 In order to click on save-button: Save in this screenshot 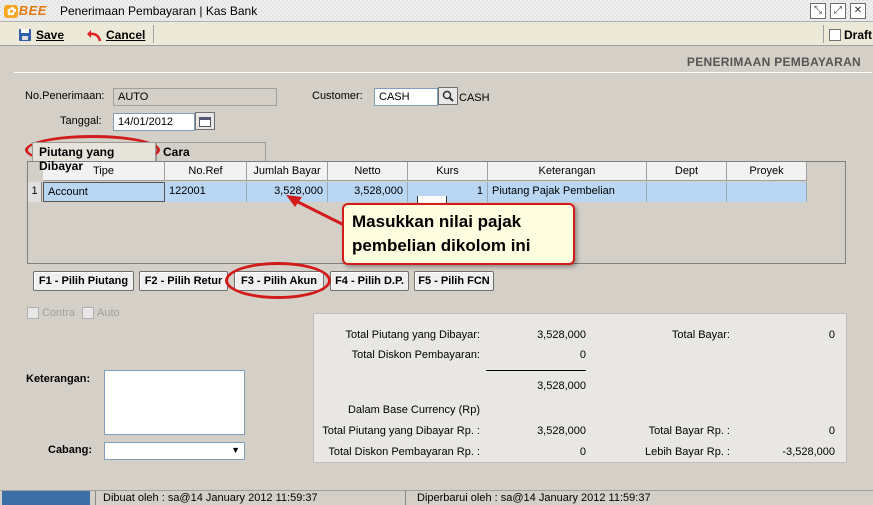, I will do `click(41, 35)`.